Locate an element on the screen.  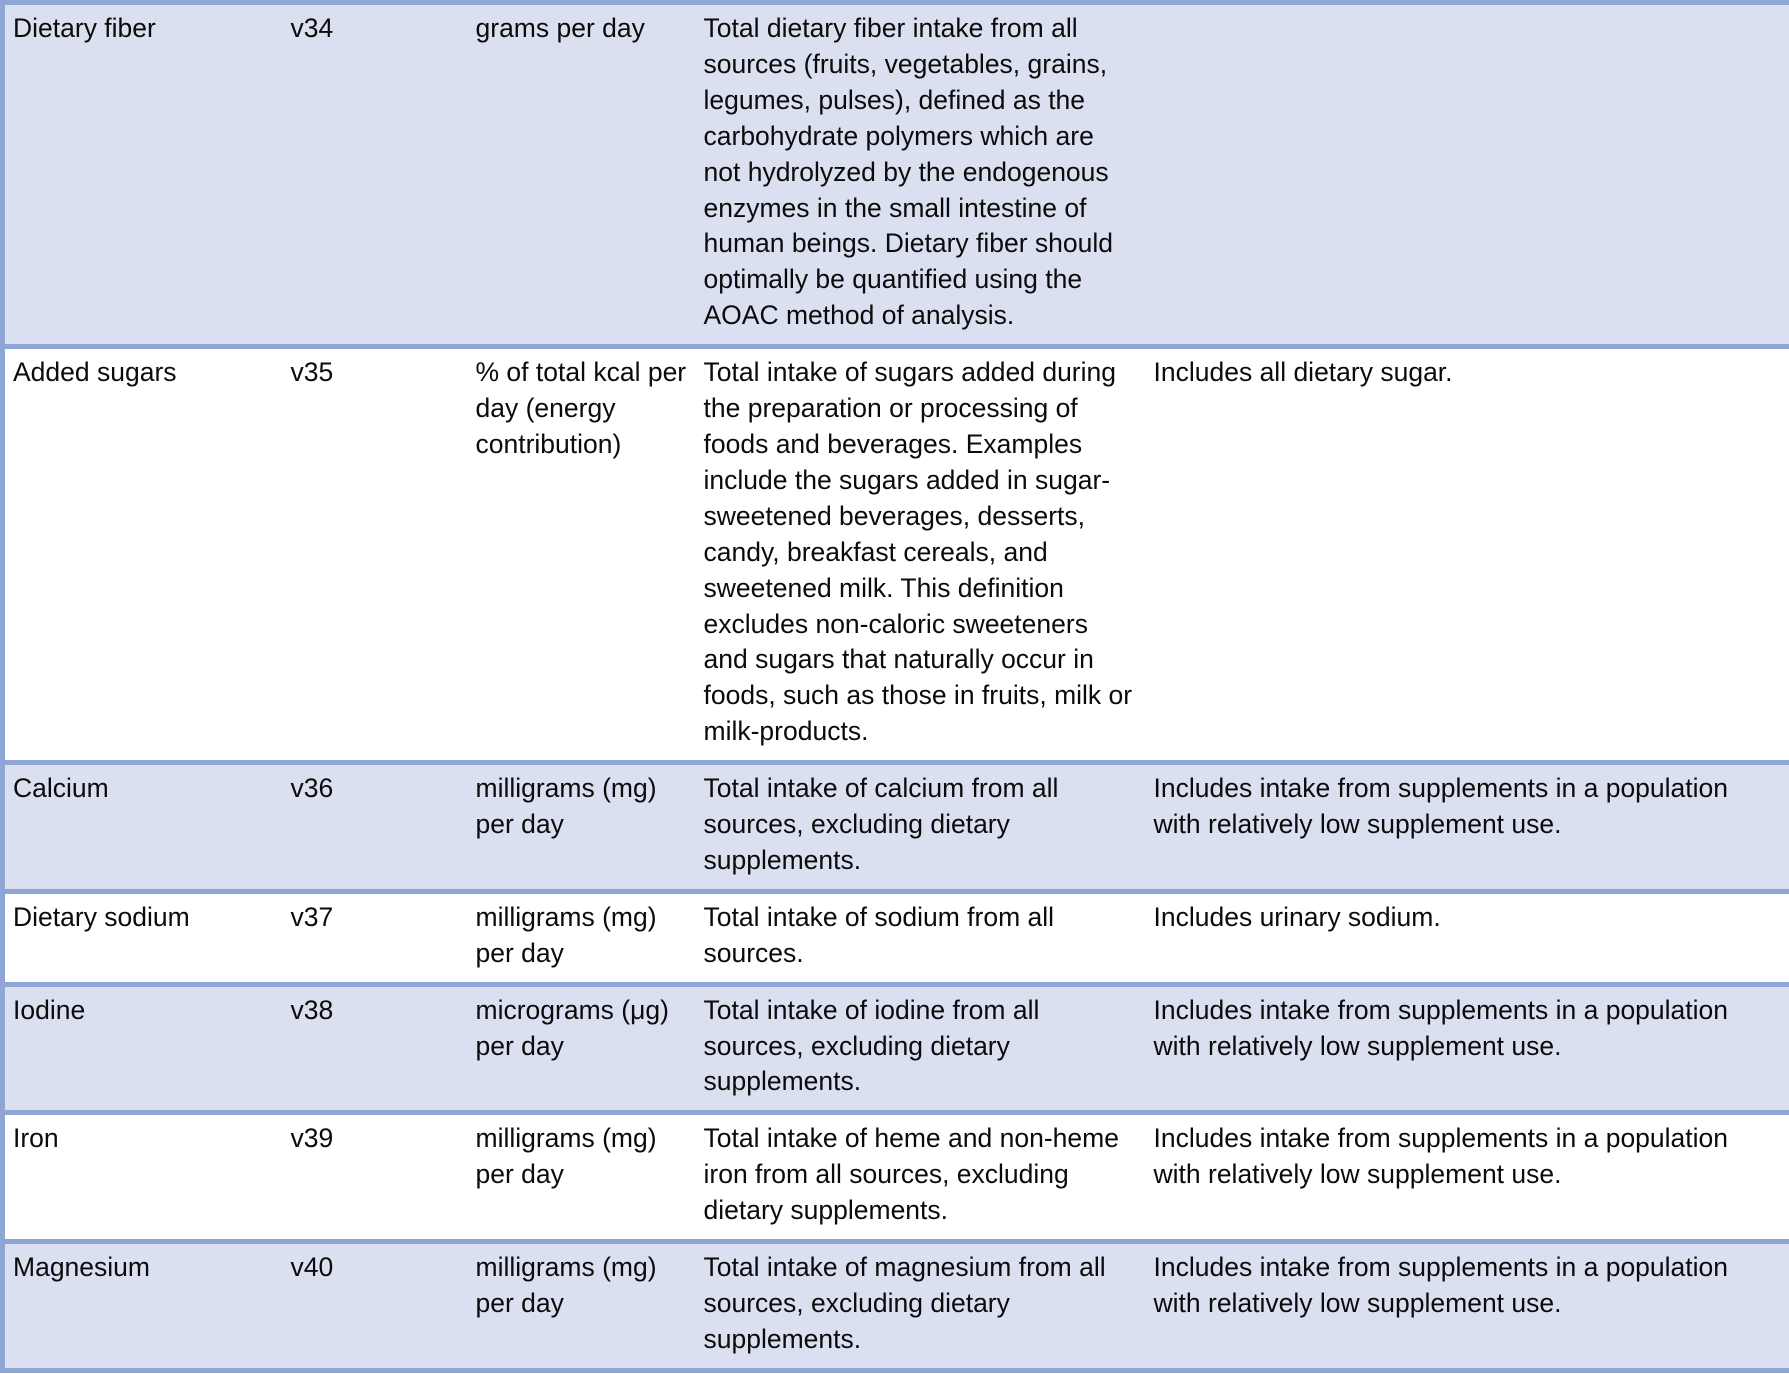
cell-description: Total intake of sodium from all sources. is located at coordinates (920, 936).